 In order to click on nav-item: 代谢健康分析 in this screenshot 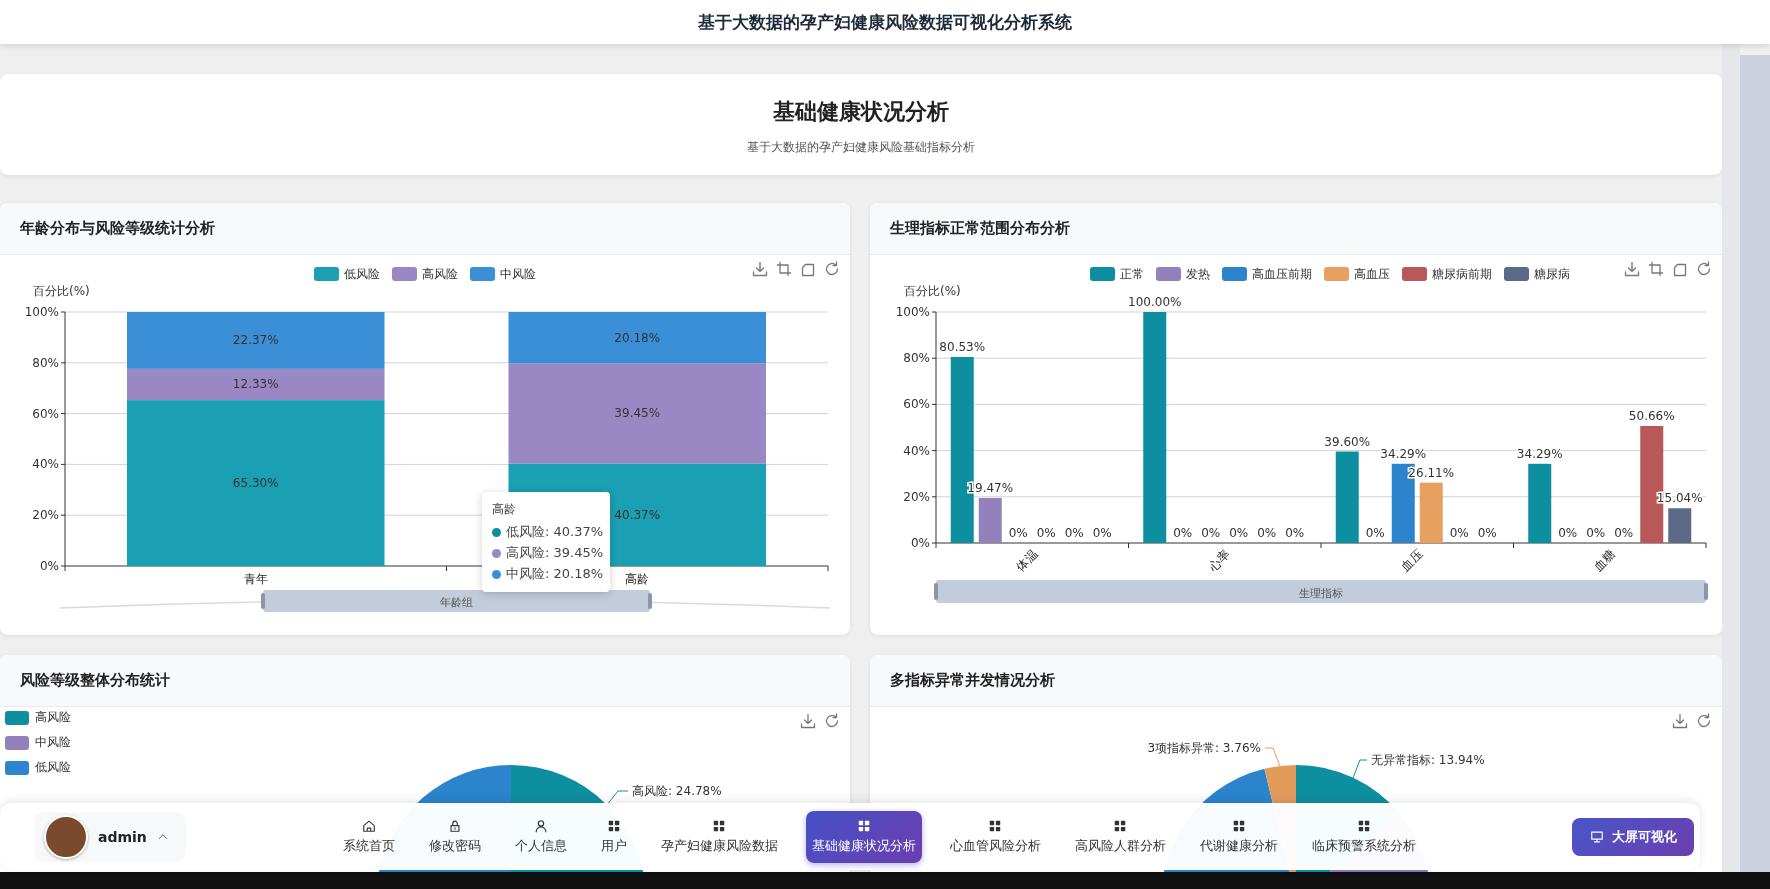, I will do `click(1238, 836)`.